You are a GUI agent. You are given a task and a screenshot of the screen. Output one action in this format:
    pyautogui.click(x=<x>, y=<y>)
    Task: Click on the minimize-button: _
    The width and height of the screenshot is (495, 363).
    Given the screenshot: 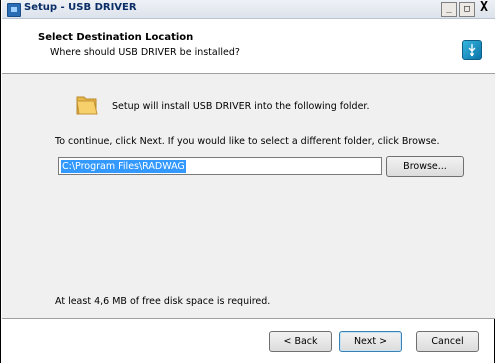 What is the action you would take?
    pyautogui.click(x=449, y=9)
    